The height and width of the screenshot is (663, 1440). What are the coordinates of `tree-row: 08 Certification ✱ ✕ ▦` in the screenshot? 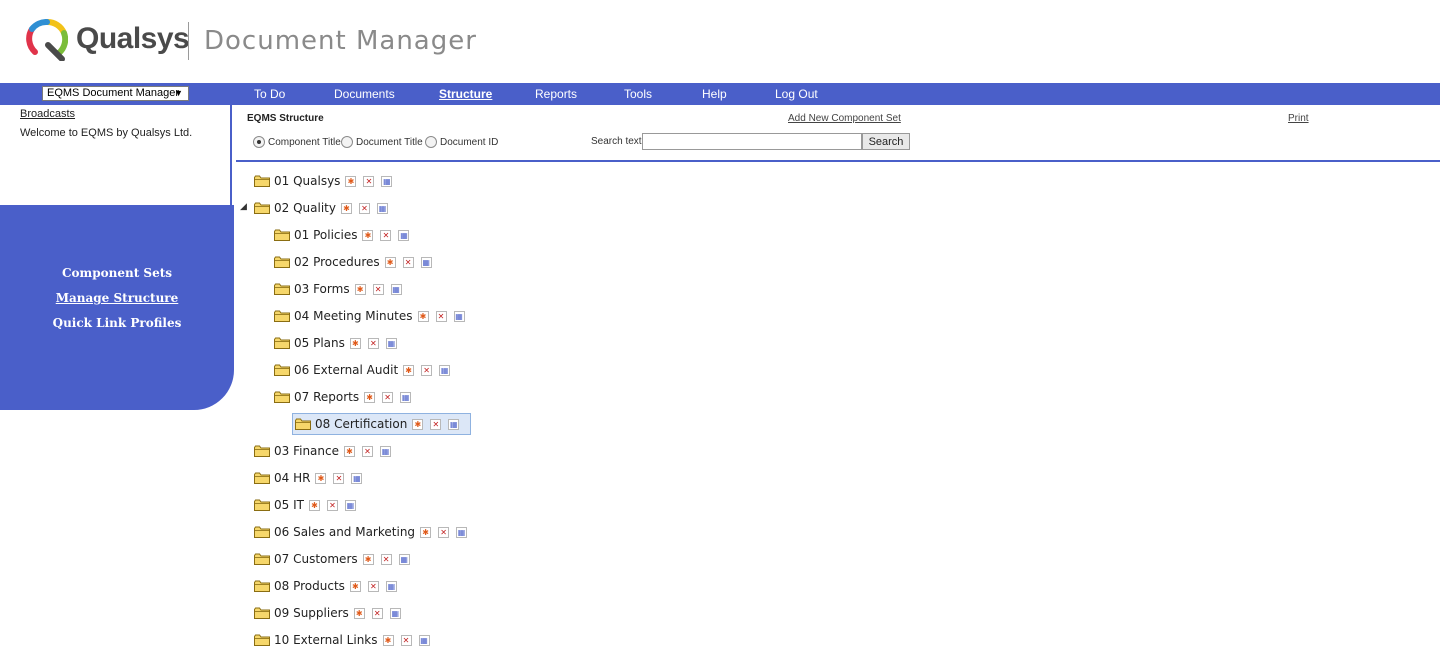 It's located at (382, 424).